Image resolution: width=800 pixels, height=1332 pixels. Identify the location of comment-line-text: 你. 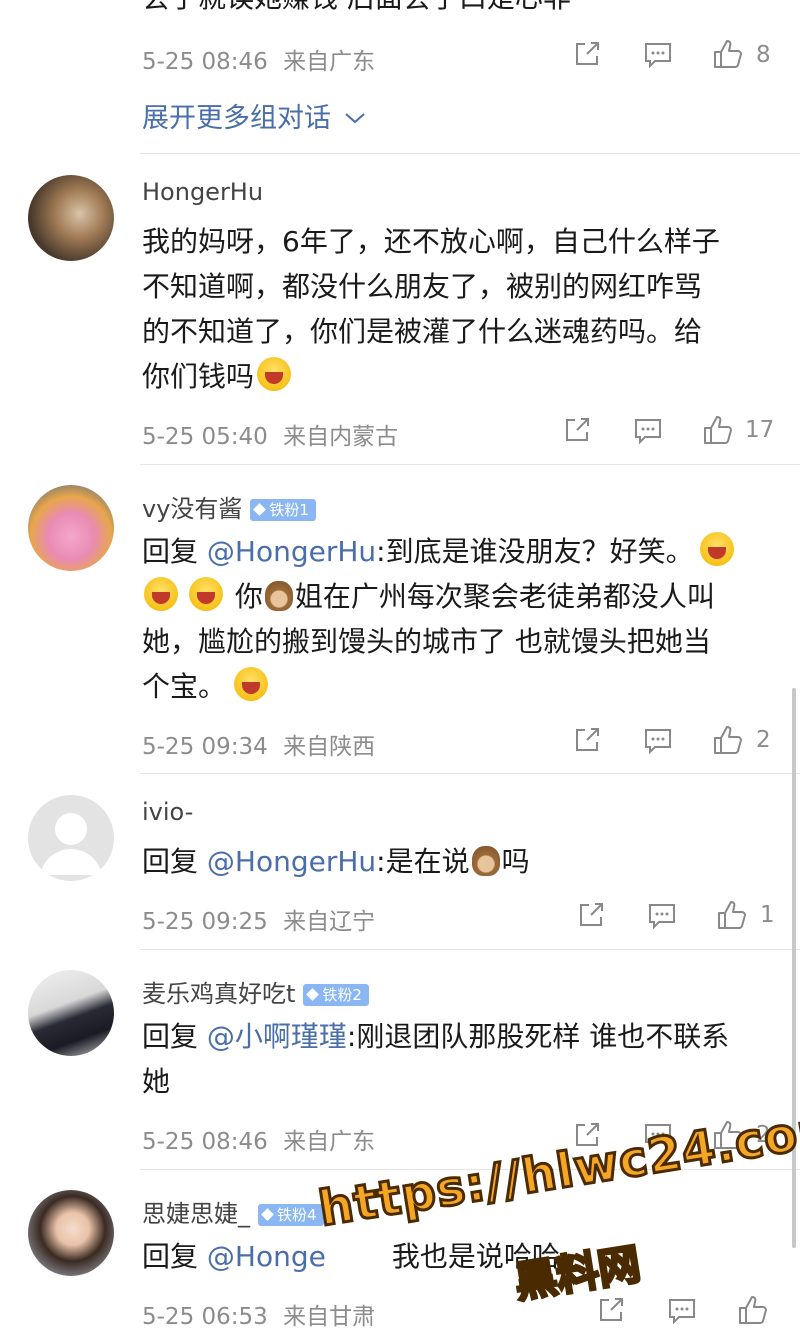
(248, 596).